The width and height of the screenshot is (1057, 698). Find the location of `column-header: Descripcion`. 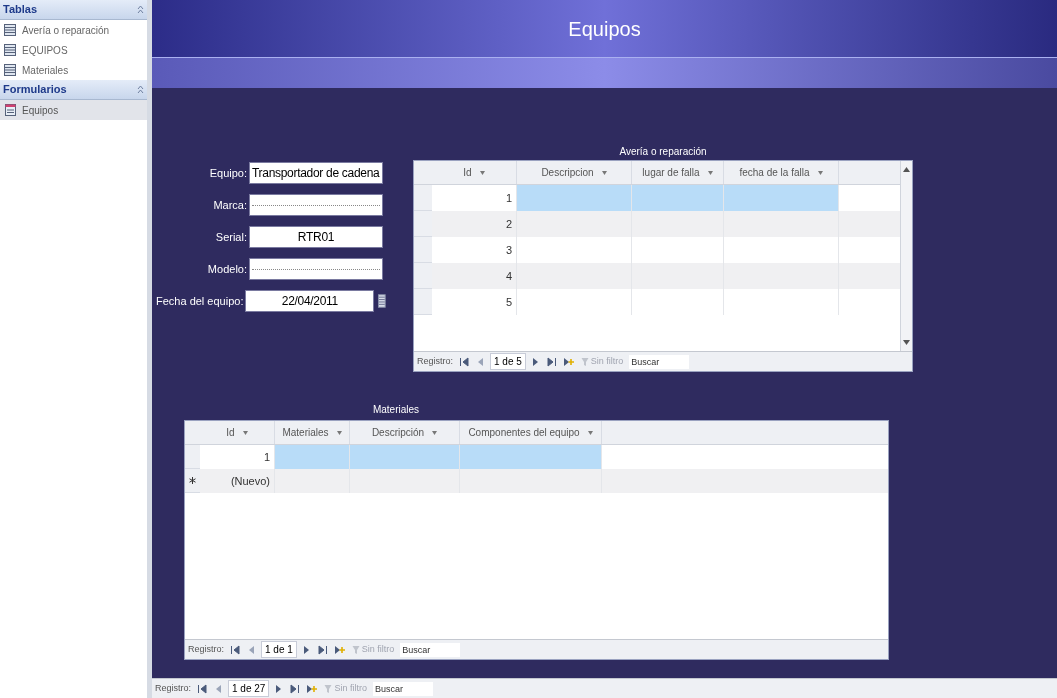

column-header: Descripcion is located at coordinates (574, 172).